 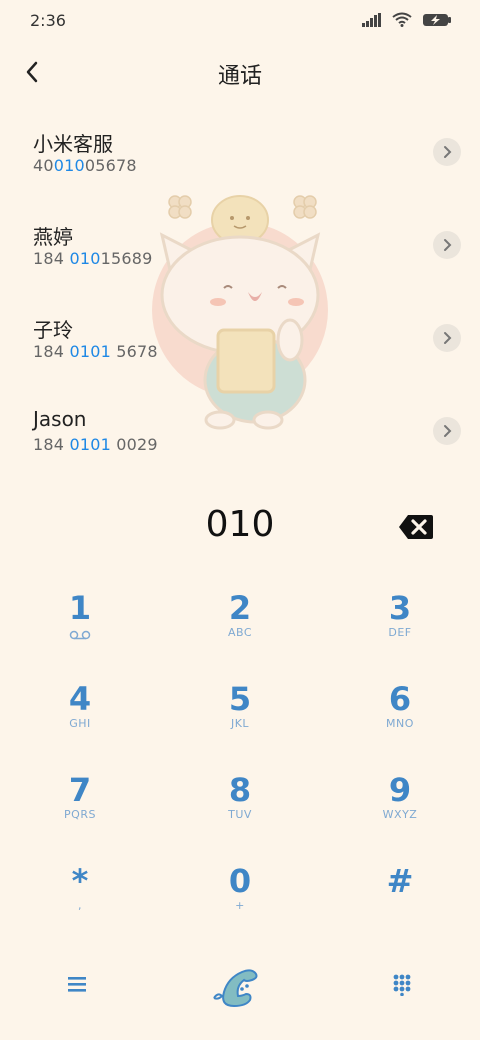 I want to click on menu-icon, so click(x=77, y=984).